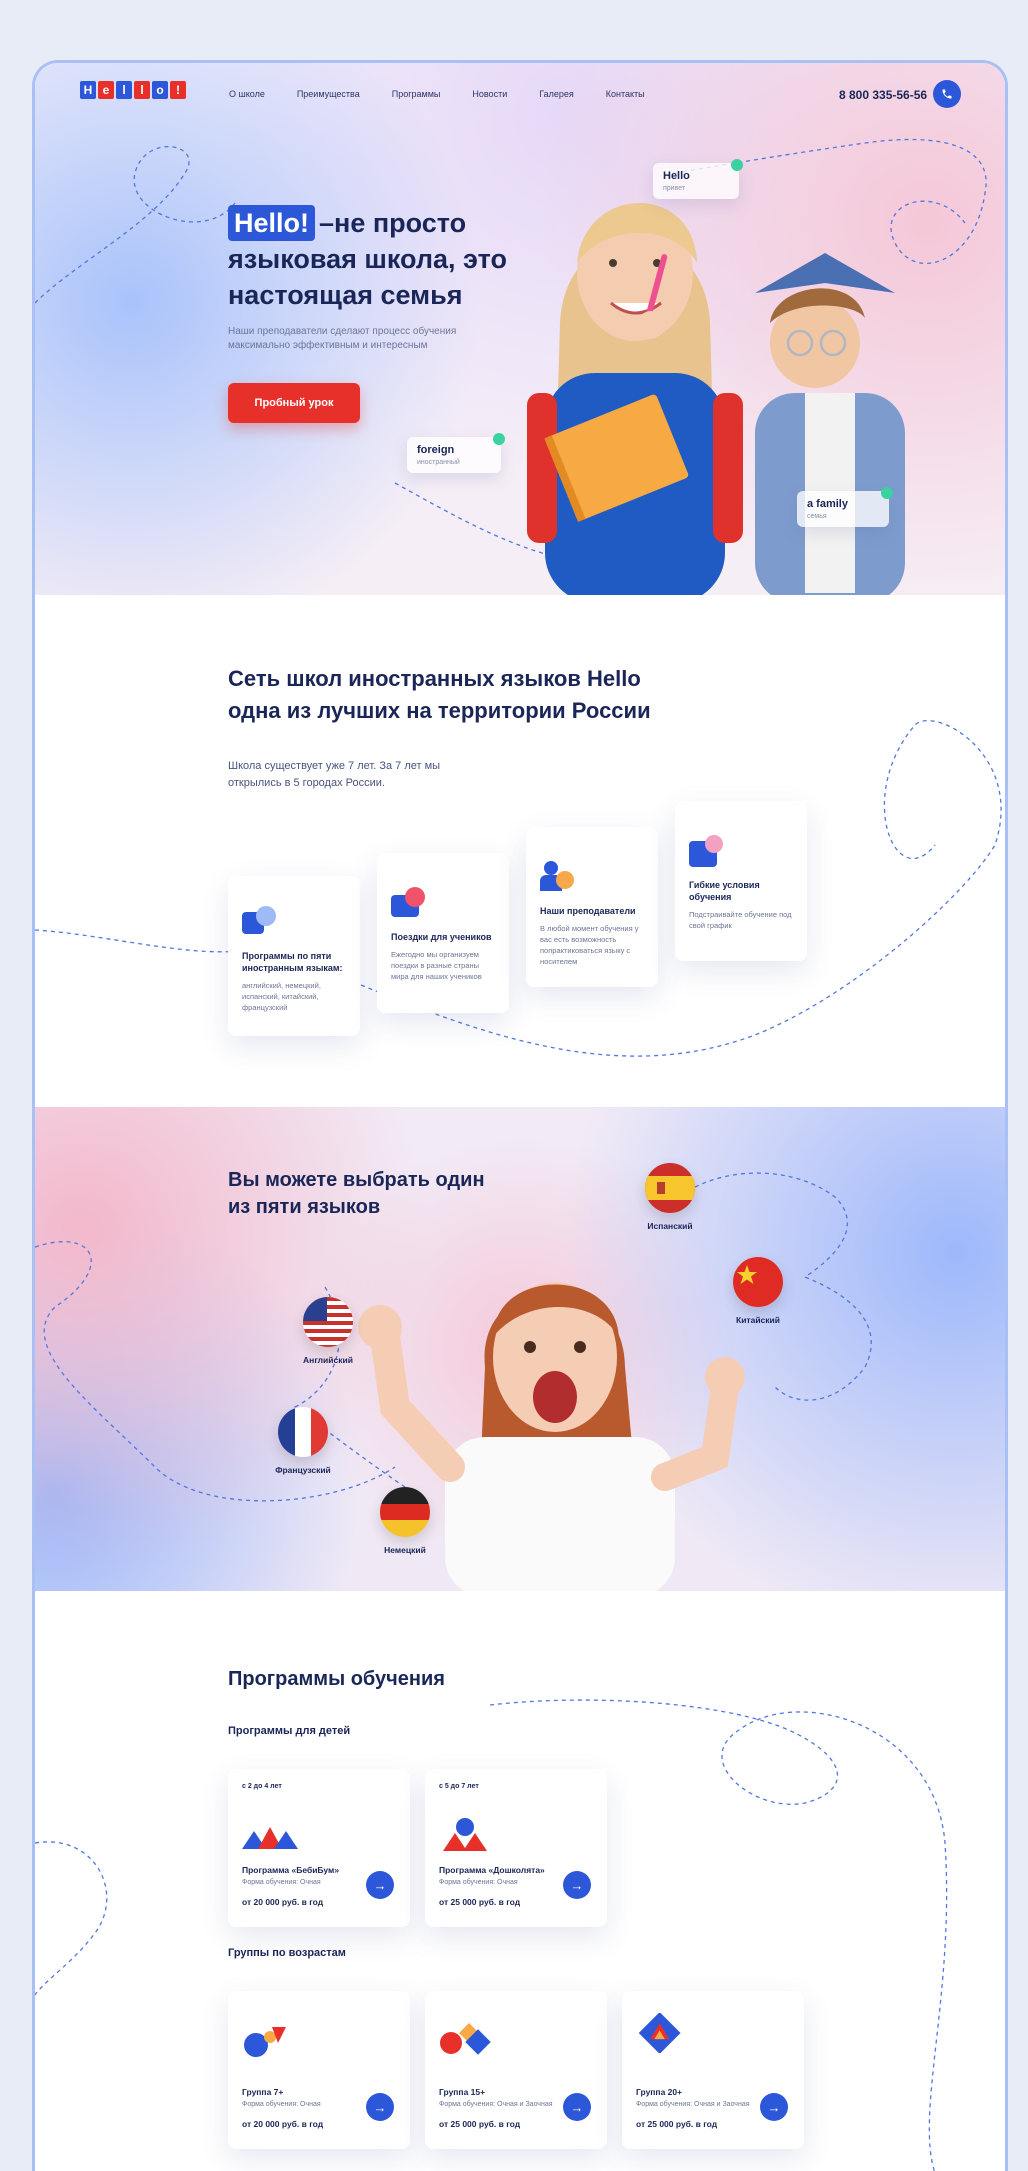 The height and width of the screenshot is (2171, 1028). What do you see at coordinates (262, 1786) in the screenshot?
I see `program-age: с 2 до 4 лет` at bounding box center [262, 1786].